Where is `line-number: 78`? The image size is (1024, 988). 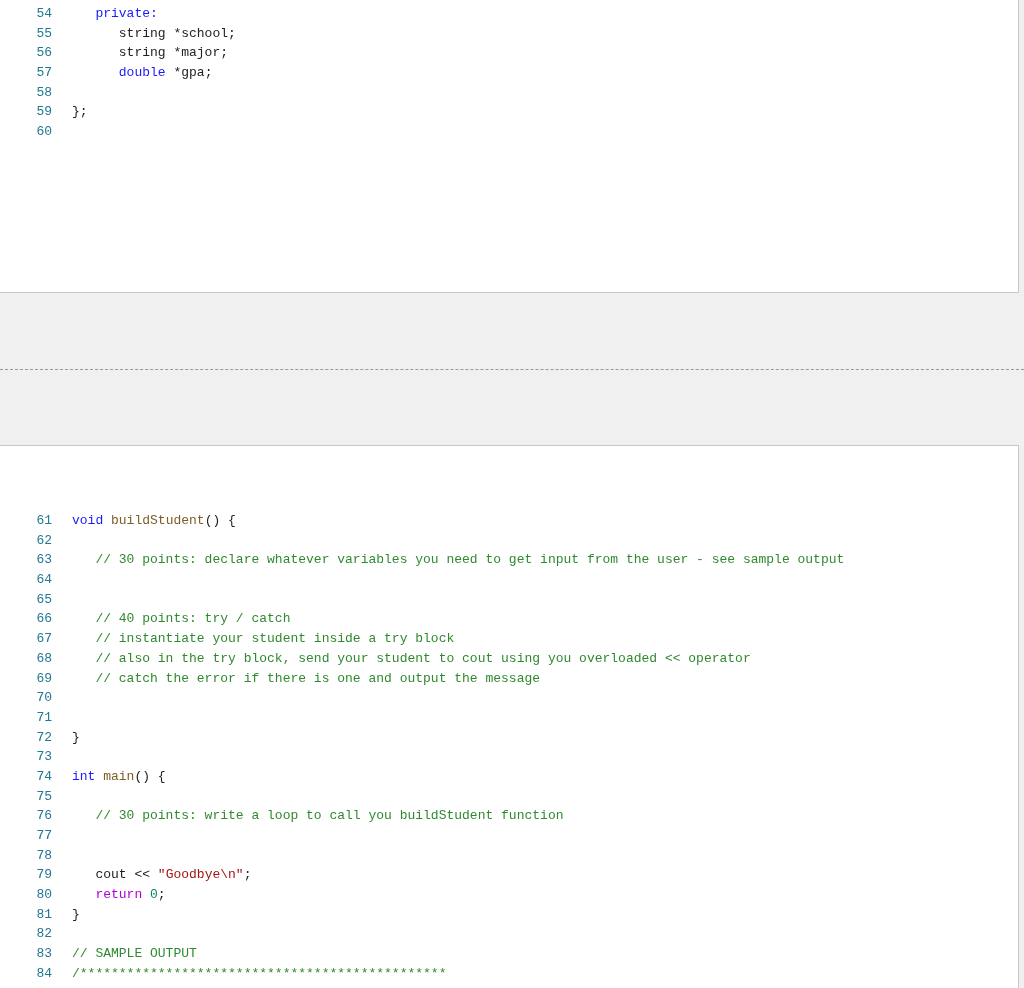 line-number: 78 is located at coordinates (43, 855).